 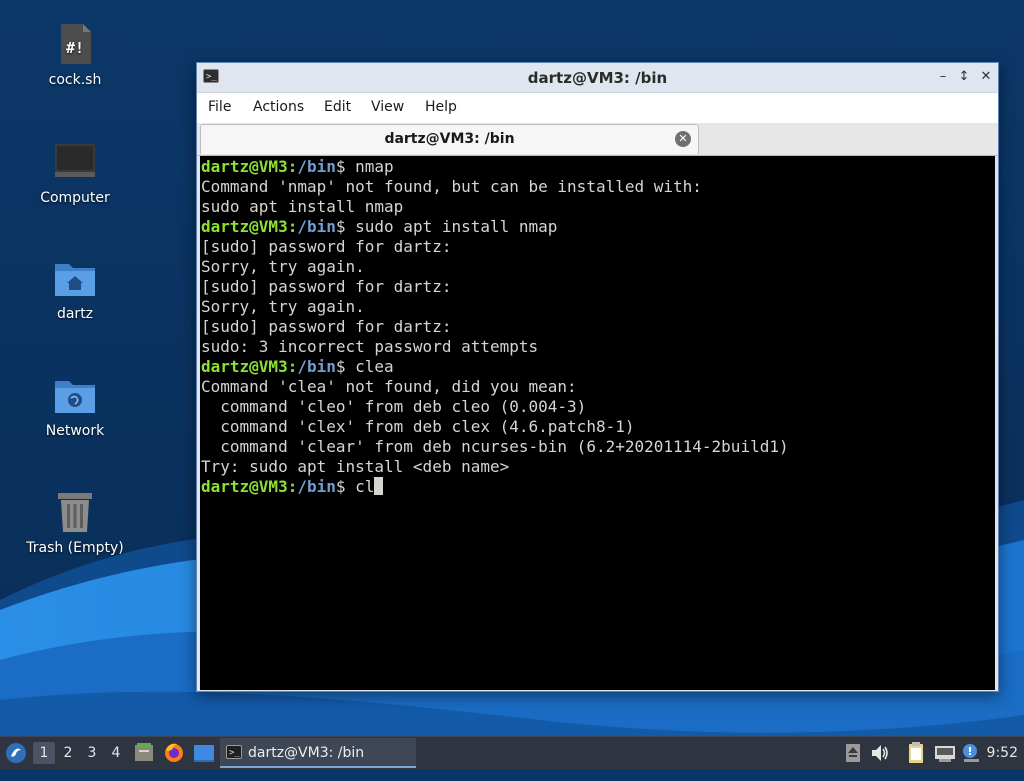 I want to click on terminal-prompt-line: dartz@VM3:/bin$ sudo apt install nmap, so click(x=379, y=226).